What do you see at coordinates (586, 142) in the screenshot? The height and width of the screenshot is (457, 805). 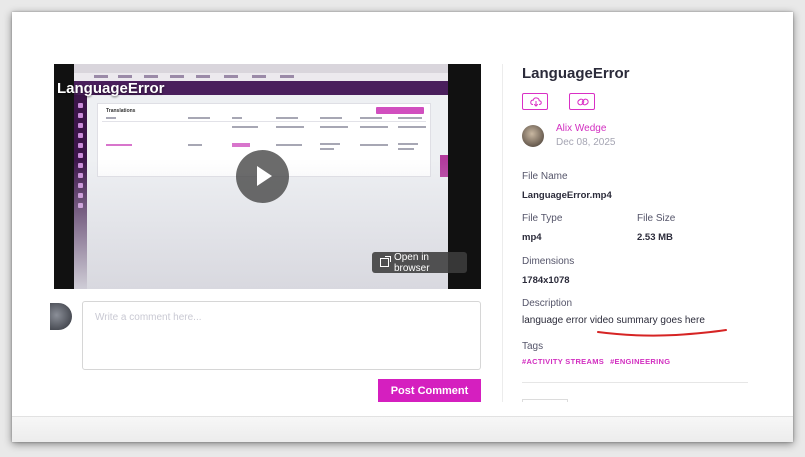 I see `upload-date: Dec 08, 2025` at bounding box center [586, 142].